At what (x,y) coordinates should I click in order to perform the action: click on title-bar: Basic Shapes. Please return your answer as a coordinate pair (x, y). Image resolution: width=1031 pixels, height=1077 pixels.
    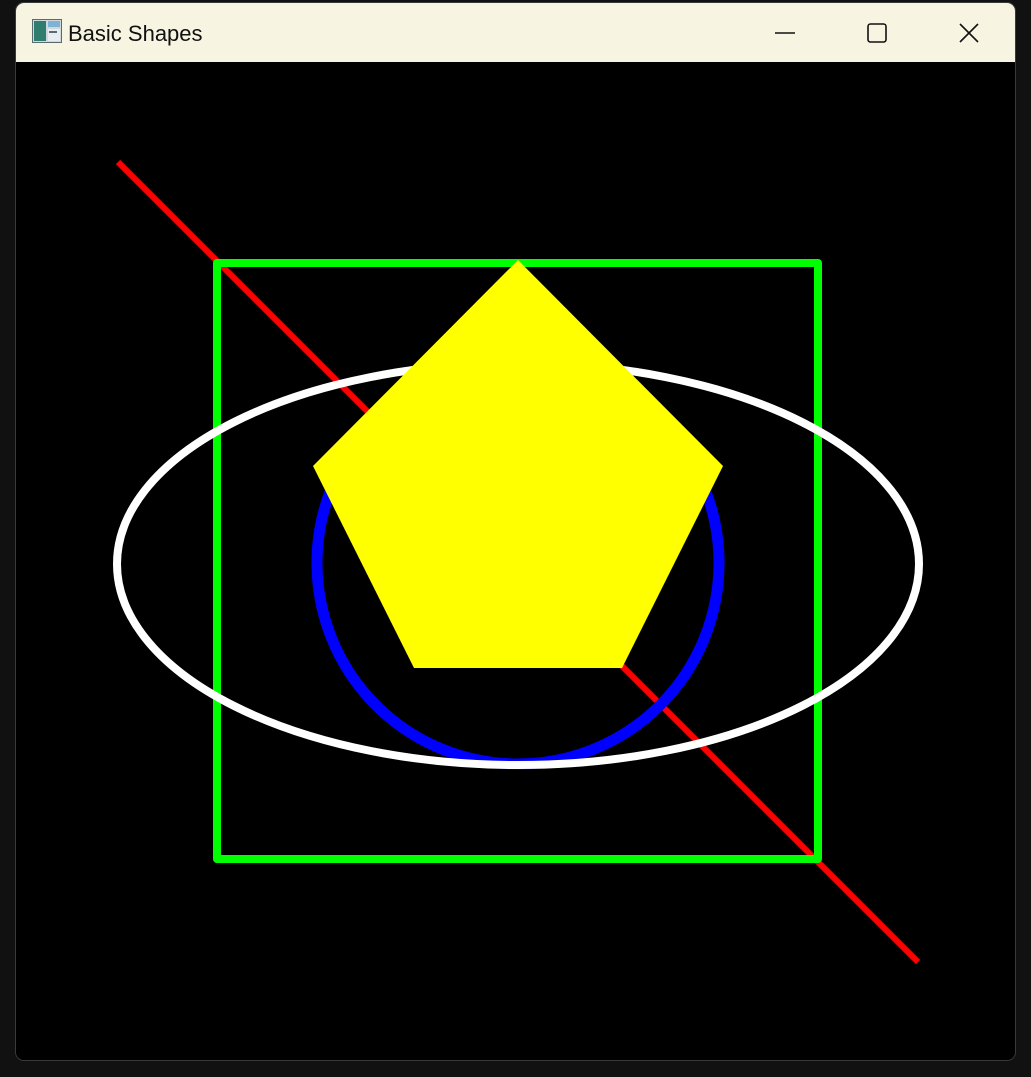
    Looking at the image, I should click on (515, 32).